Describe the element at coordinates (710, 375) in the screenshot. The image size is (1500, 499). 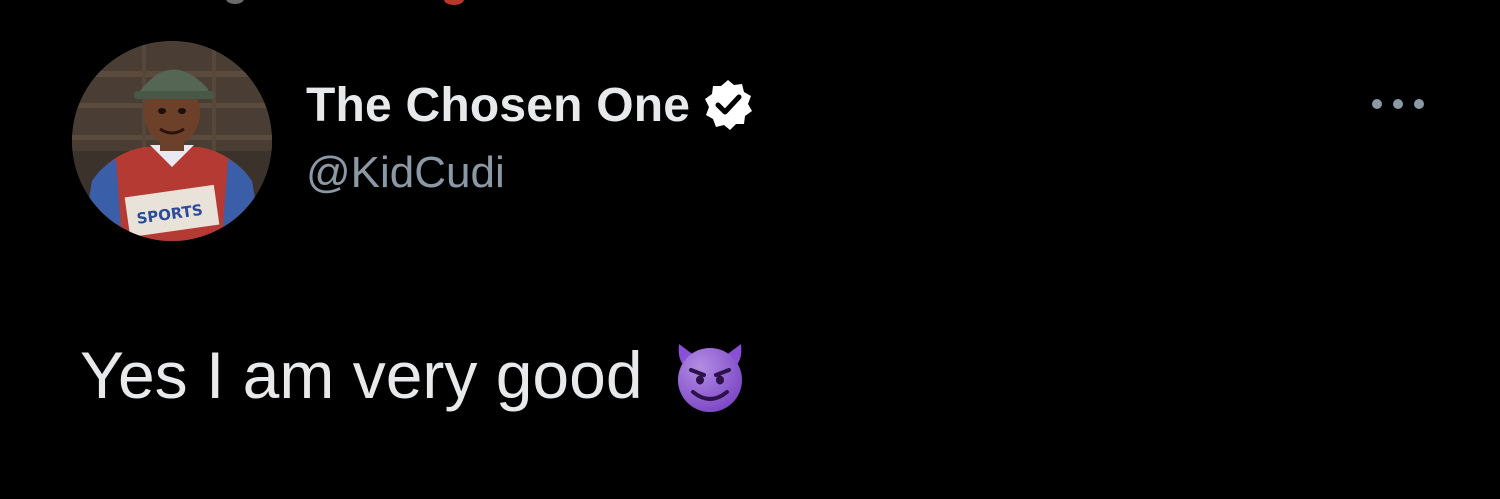
I see `smiling-devil-emoji-icon` at that location.